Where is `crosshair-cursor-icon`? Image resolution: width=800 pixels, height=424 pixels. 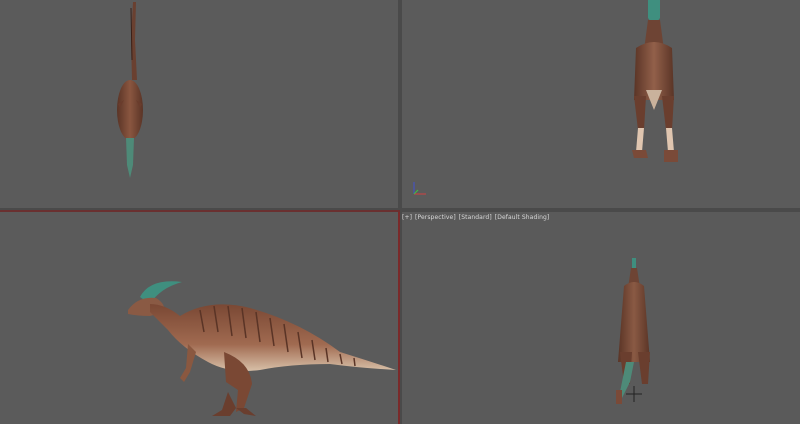 crosshair-cursor-icon is located at coordinates (634, 394).